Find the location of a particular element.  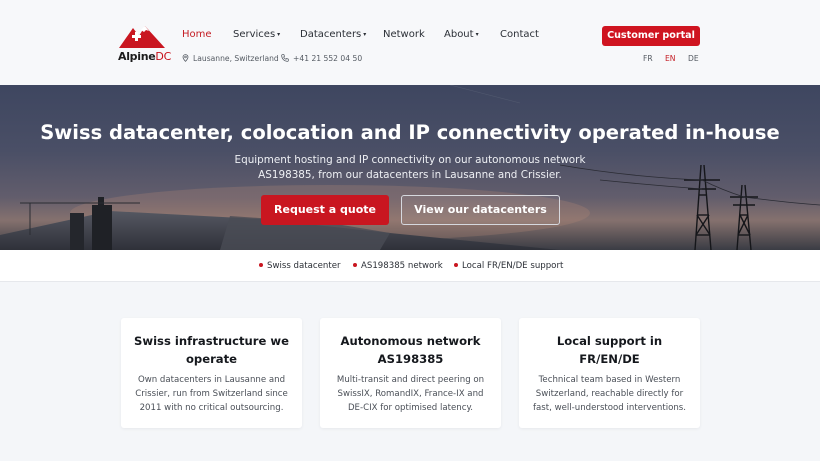

feature-text-line: Own datacenters in Lausanne and is located at coordinates (211, 380).